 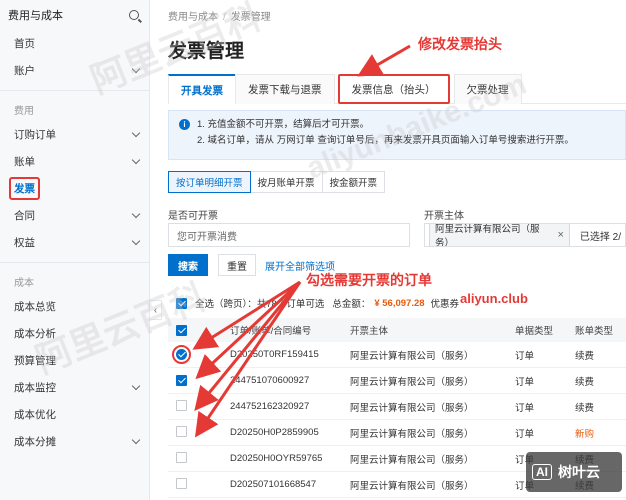 I want to click on sidebar-item-contract: 合同, so click(x=74, y=215).